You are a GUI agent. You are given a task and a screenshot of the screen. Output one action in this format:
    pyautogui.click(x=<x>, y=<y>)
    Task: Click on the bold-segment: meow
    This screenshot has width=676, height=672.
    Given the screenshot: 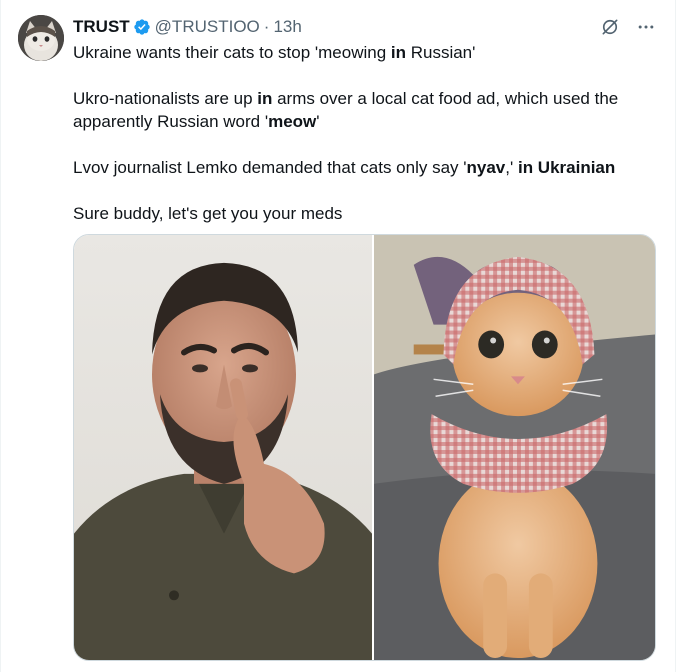 What is the action you would take?
    pyautogui.click(x=292, y=121)
    